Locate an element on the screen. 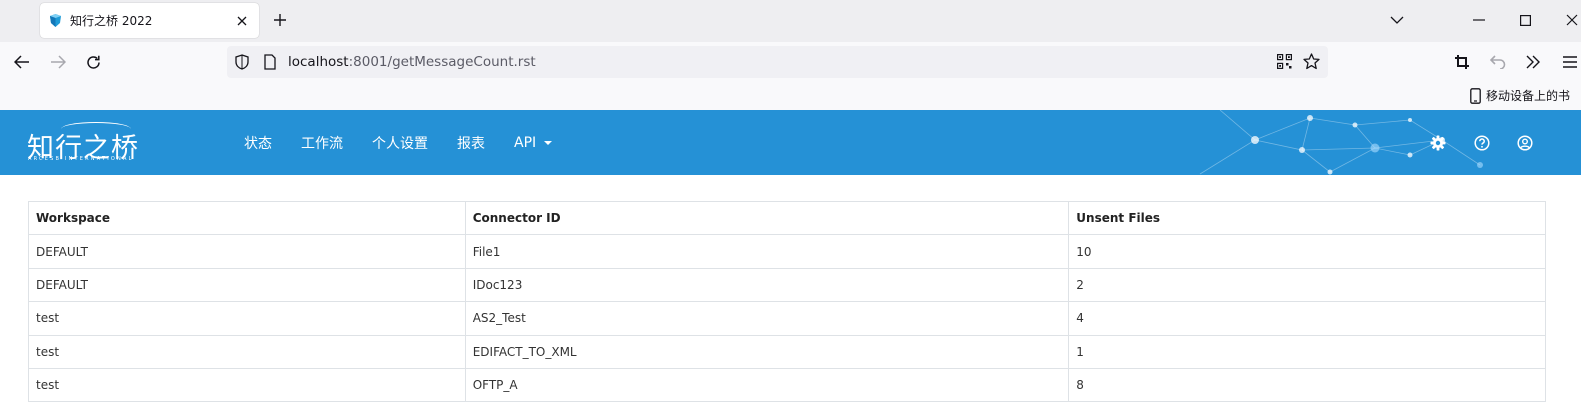 Image resolution: width=1581 pixels, height=419 pixels. help-icon is located at coordinates (1481, 142).